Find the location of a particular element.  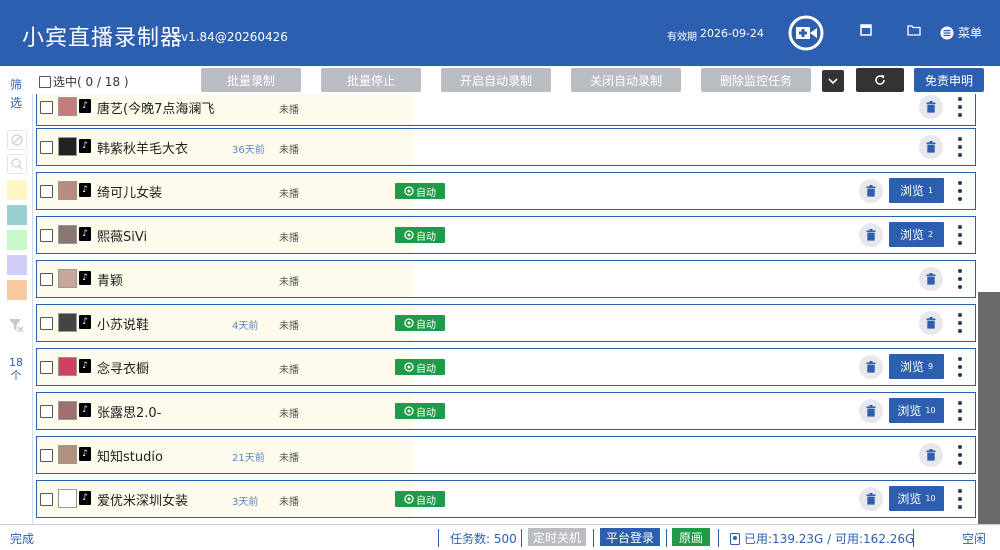

expiry-label: 有效期 is located at coordinates (682, 37).